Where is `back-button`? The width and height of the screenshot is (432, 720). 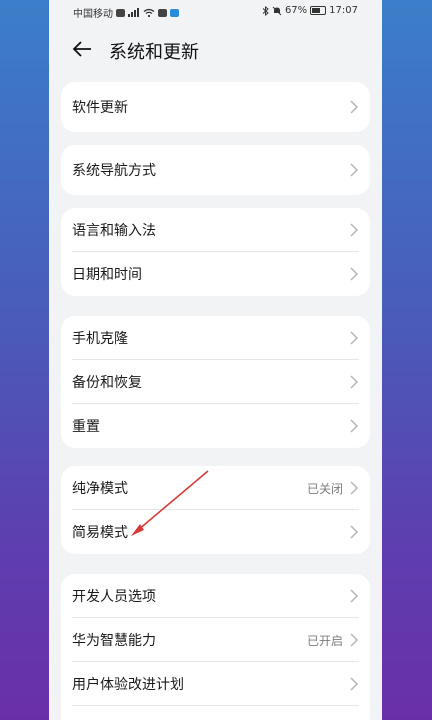
back-button is located at coordinates (82, 49).